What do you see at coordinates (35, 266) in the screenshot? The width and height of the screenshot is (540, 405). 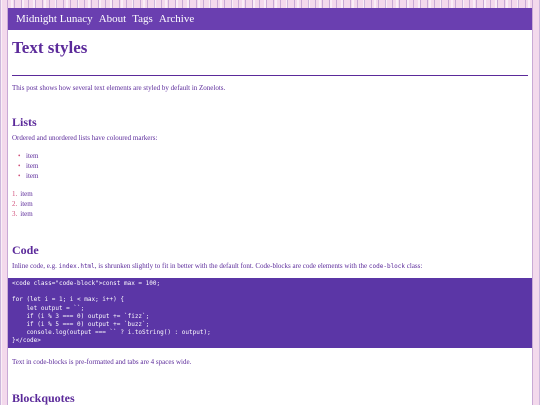 I see `code-intro-text: Inline code, e.g.` at bounding box center [35, 266].